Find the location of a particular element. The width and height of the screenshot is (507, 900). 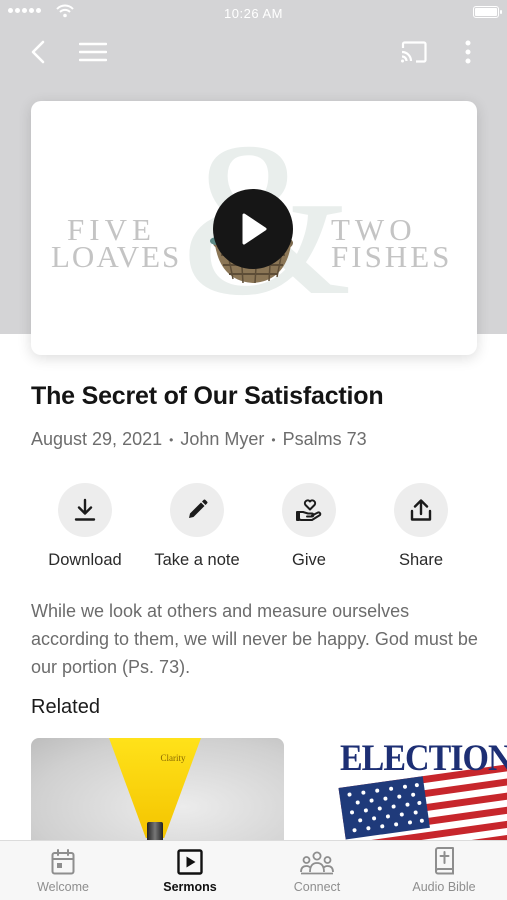

give-button: Give is located at coordinates (309, 526).